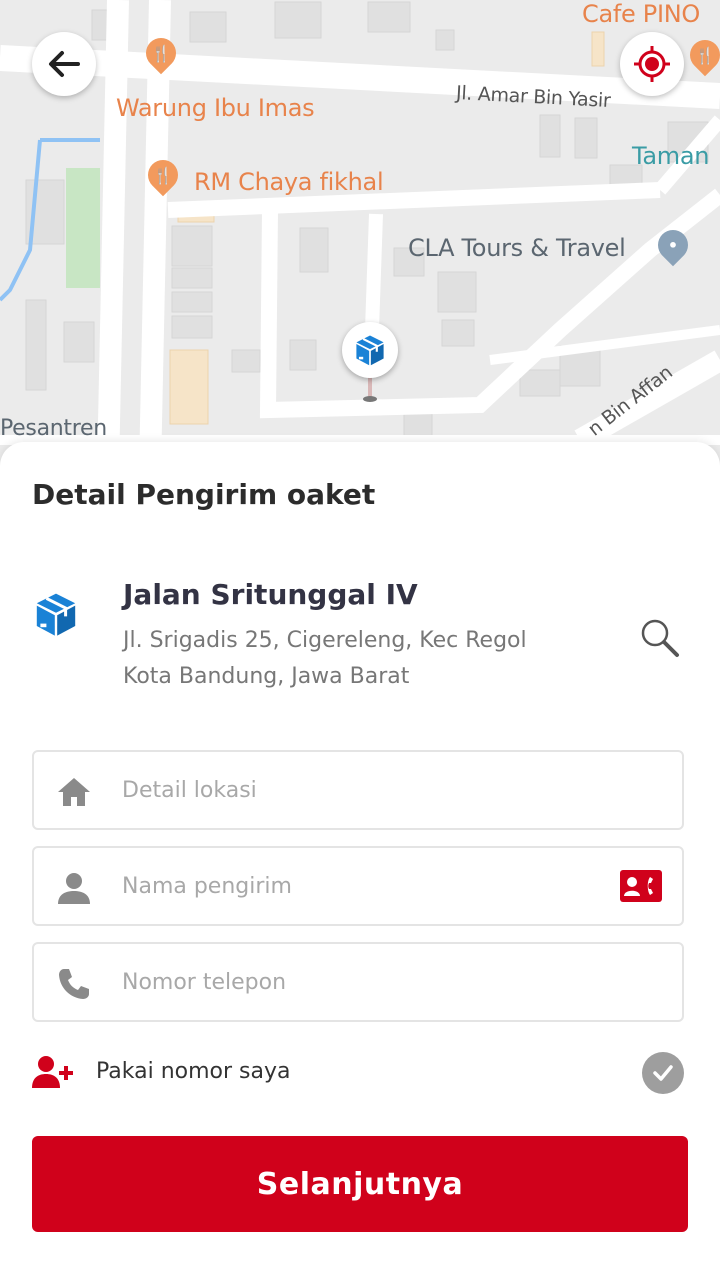 The image size is (720, 1280). I want to click on contact-card-icon, so click(641, 886).